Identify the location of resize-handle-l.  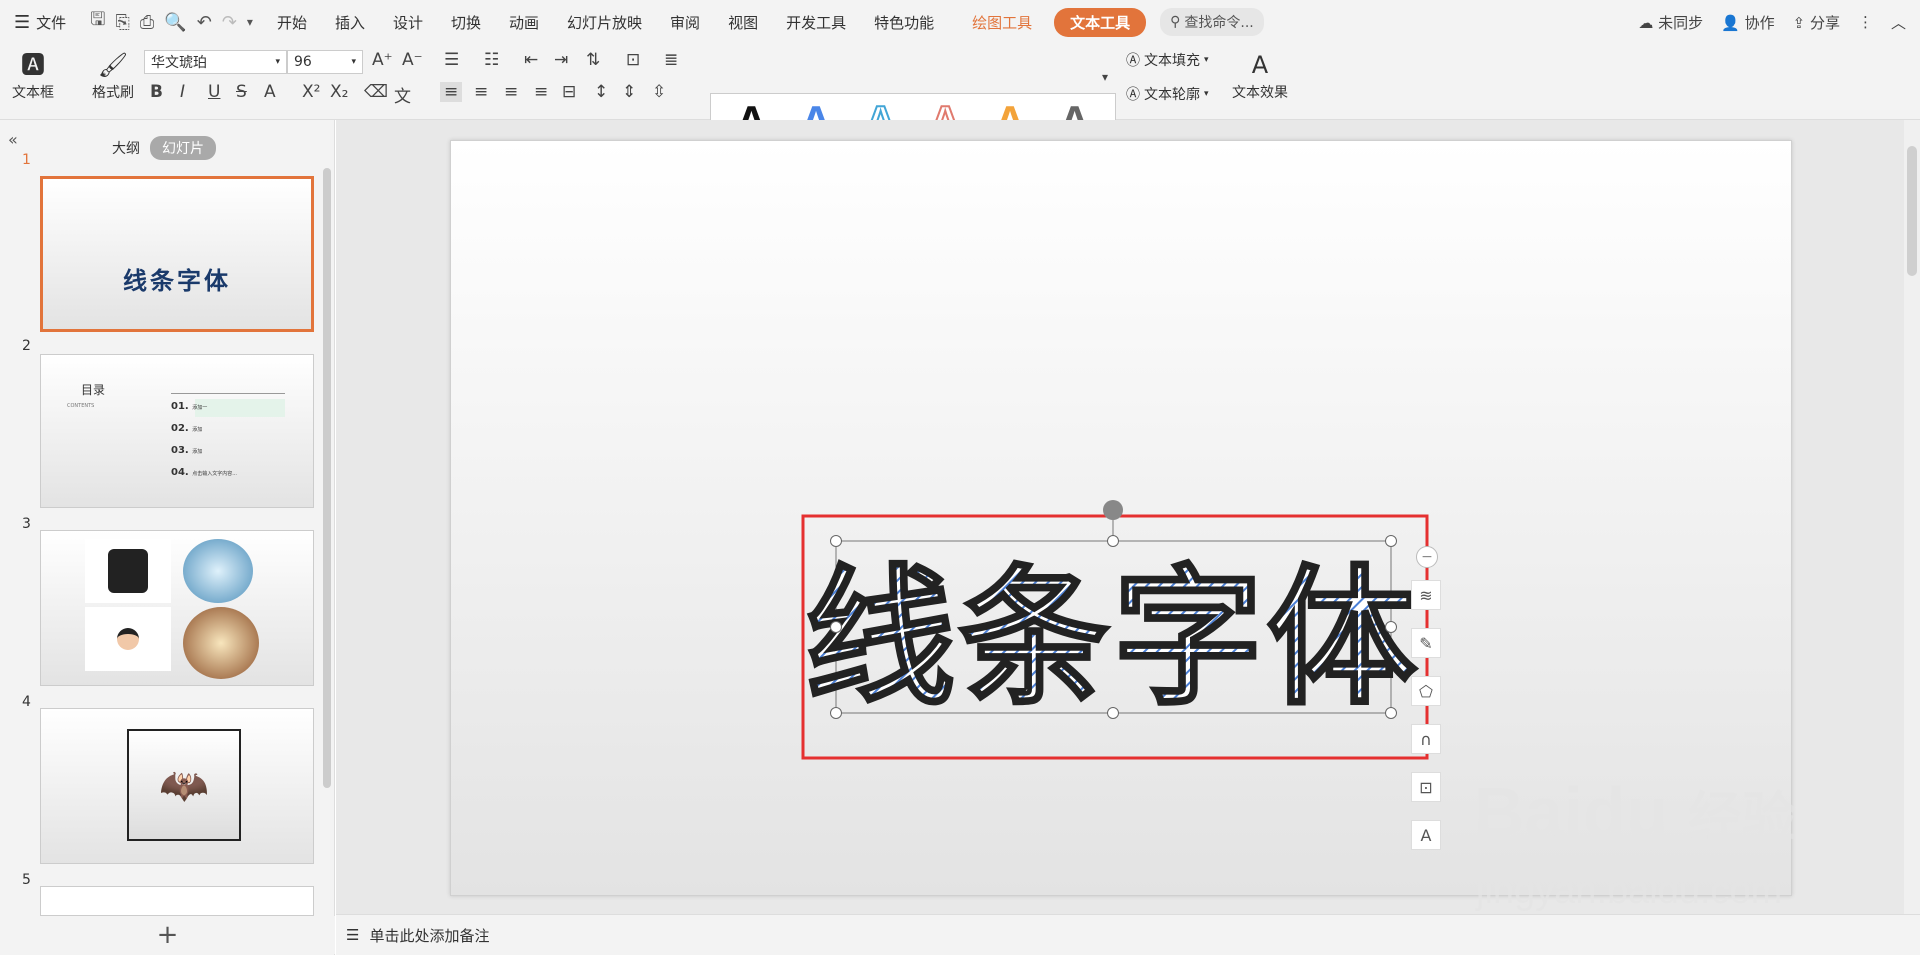
(836, 627).